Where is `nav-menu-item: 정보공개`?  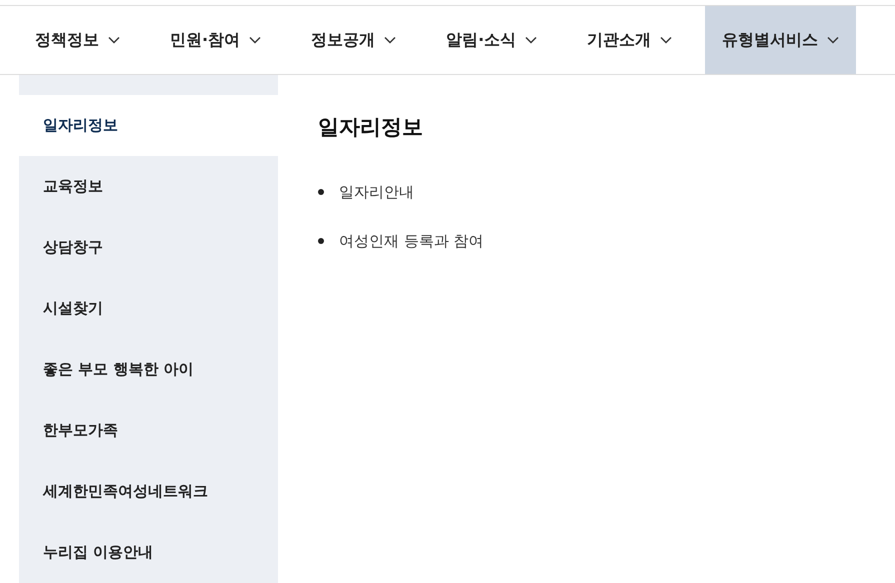
nav-menu-item: 정보공개 is located at coordinates (354, 40).